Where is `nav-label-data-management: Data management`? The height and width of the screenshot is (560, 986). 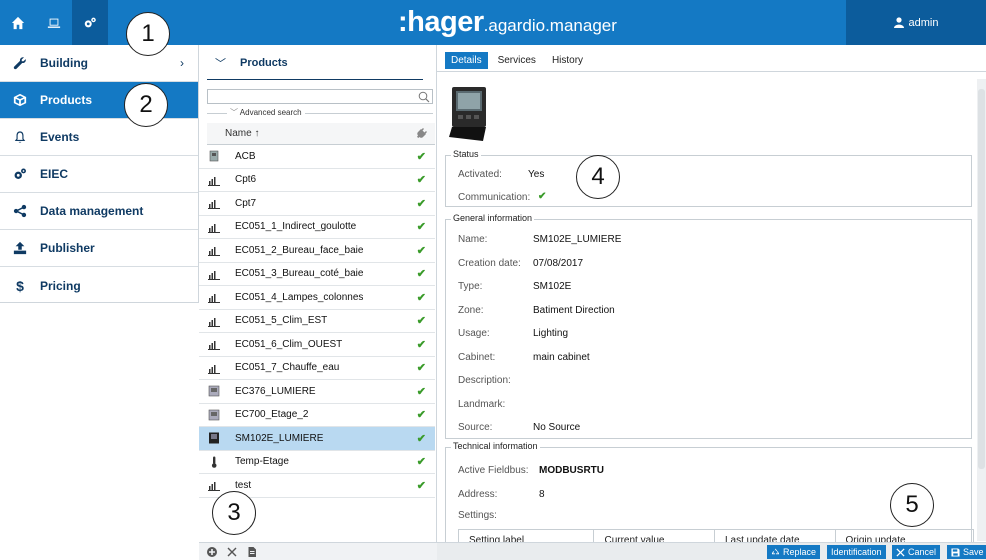
nav-label-data-management: Data management is located at coordinates (92, 211).